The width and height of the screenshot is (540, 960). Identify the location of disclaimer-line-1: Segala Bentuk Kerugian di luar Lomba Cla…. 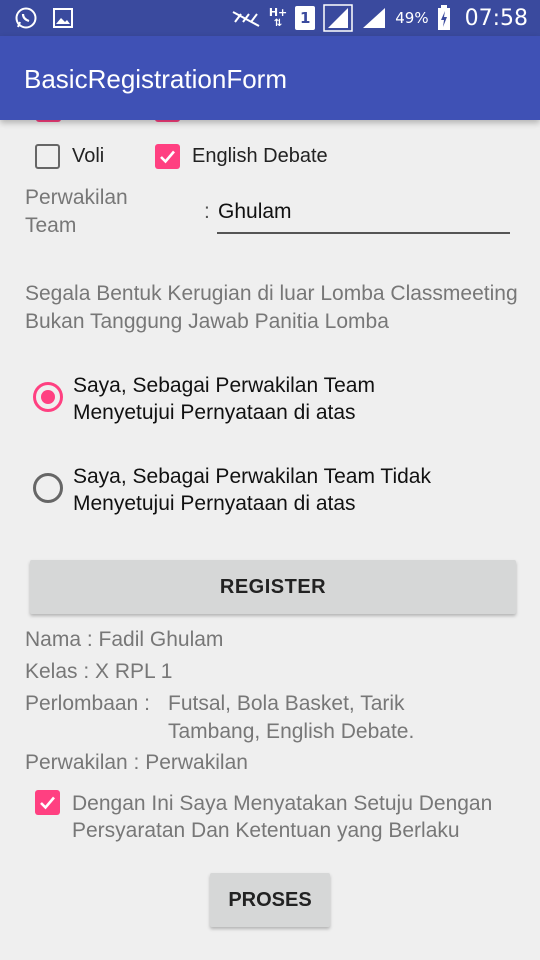
(271, 293).